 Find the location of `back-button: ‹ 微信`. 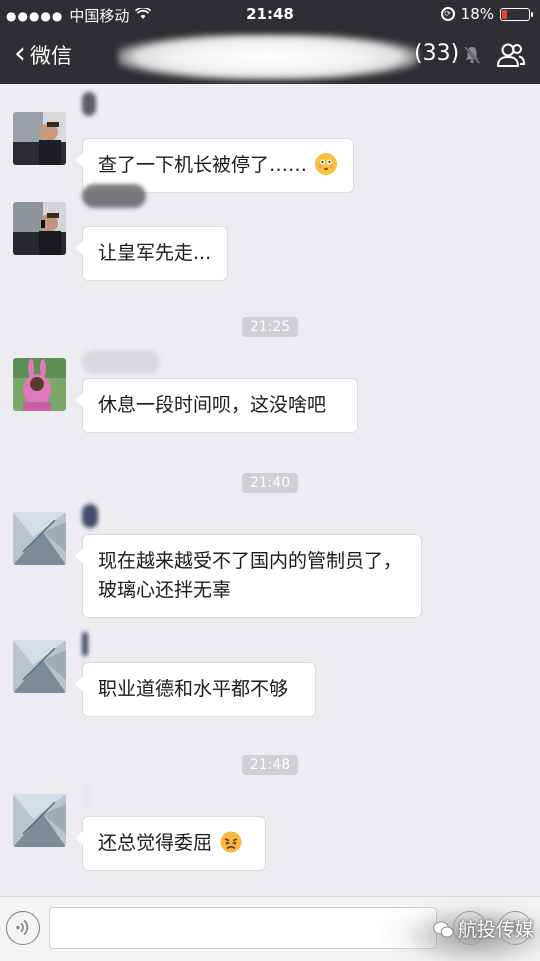

back-button: ‹ 微信 is located at coordinates (43, 53).